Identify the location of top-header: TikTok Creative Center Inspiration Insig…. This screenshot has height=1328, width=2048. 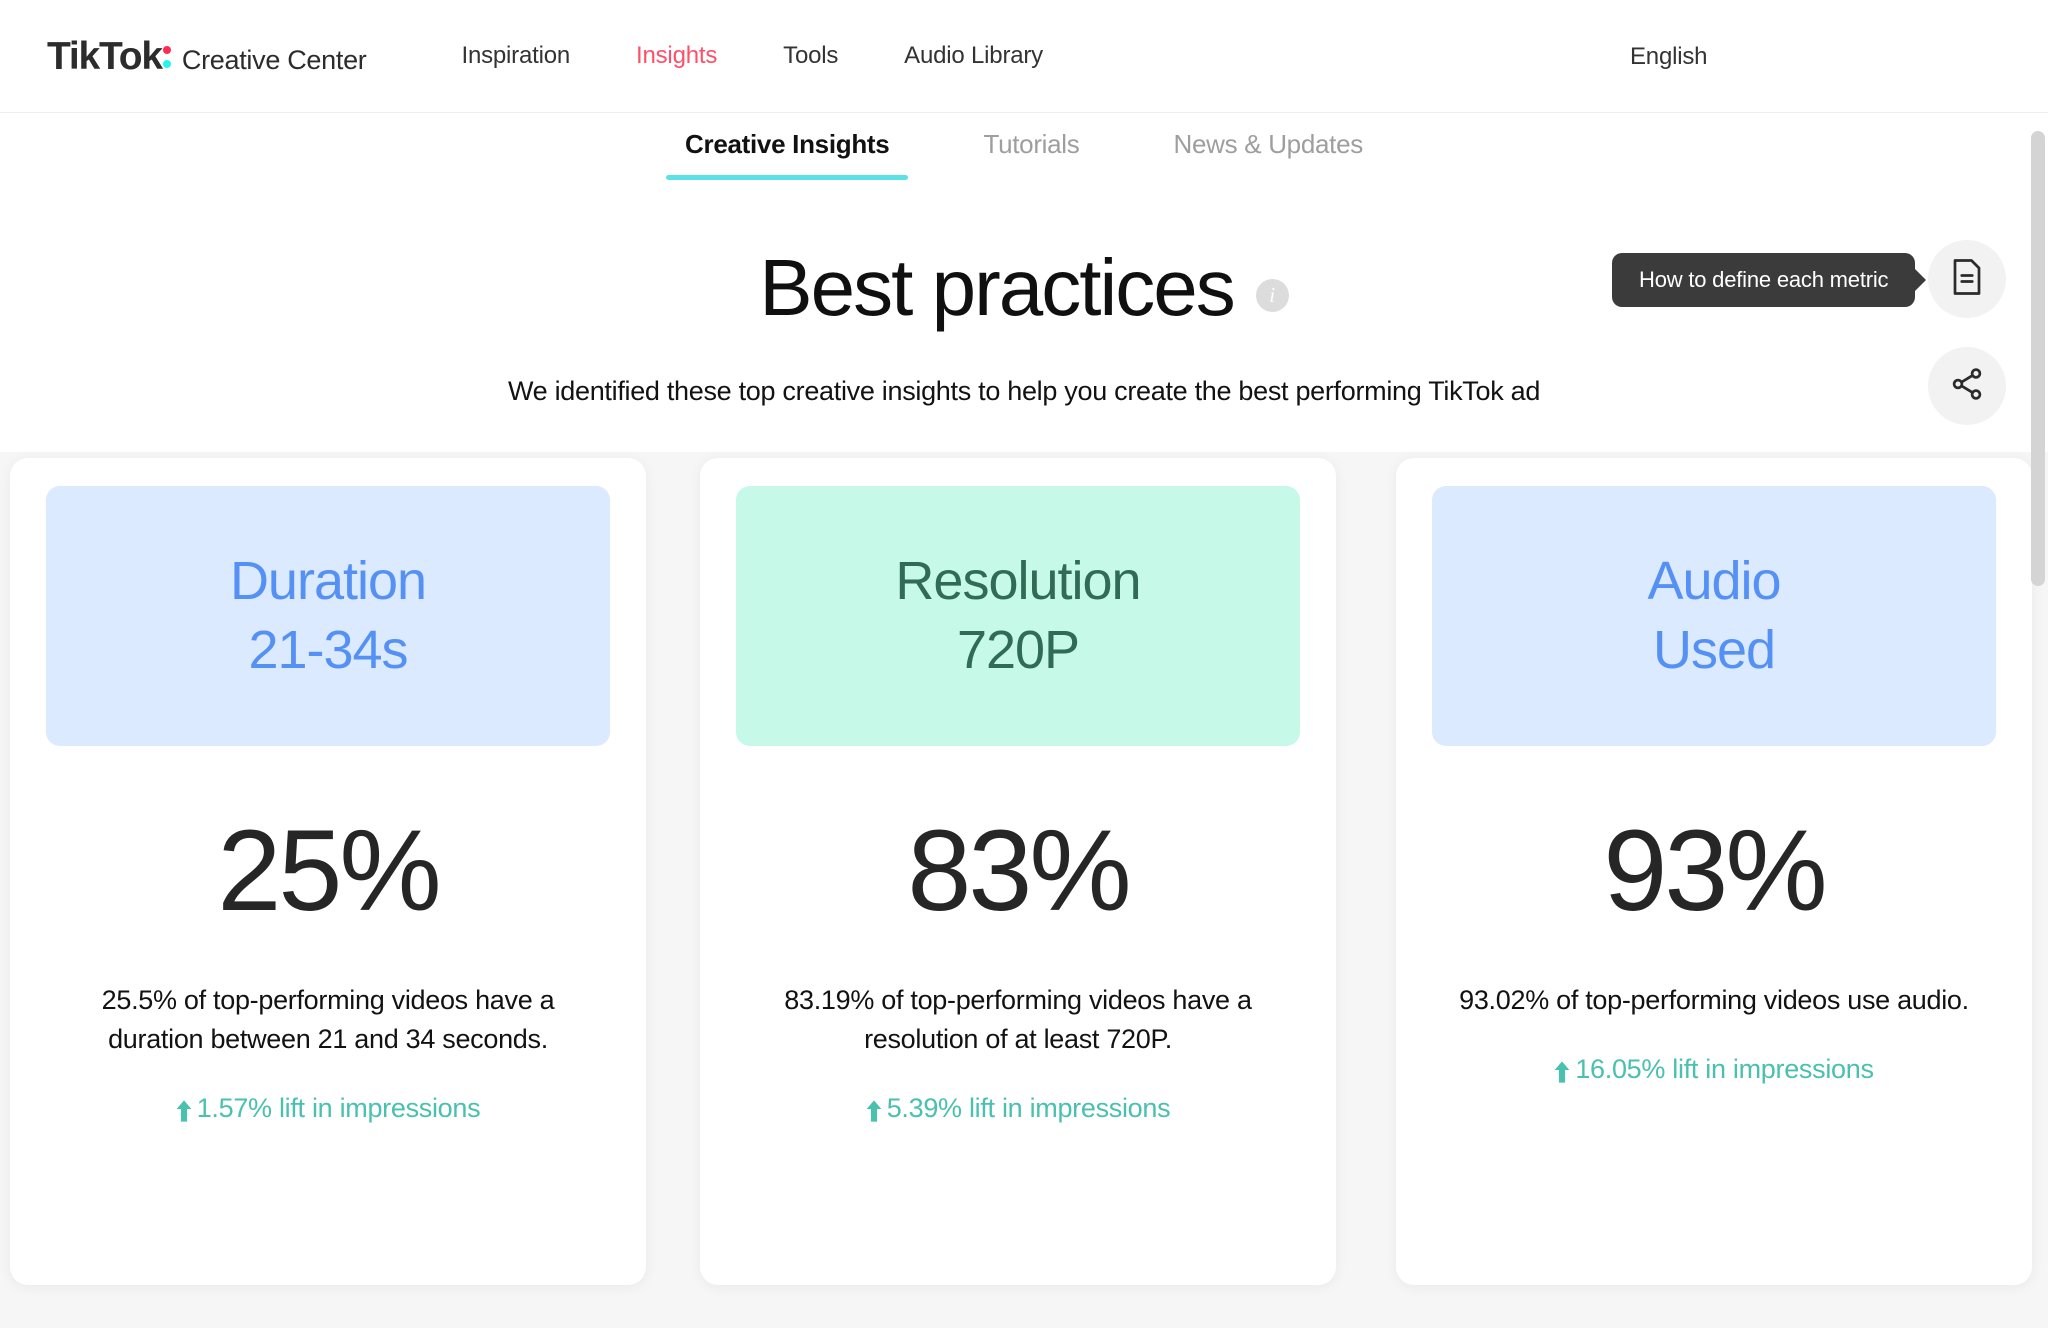
(1024, 56).